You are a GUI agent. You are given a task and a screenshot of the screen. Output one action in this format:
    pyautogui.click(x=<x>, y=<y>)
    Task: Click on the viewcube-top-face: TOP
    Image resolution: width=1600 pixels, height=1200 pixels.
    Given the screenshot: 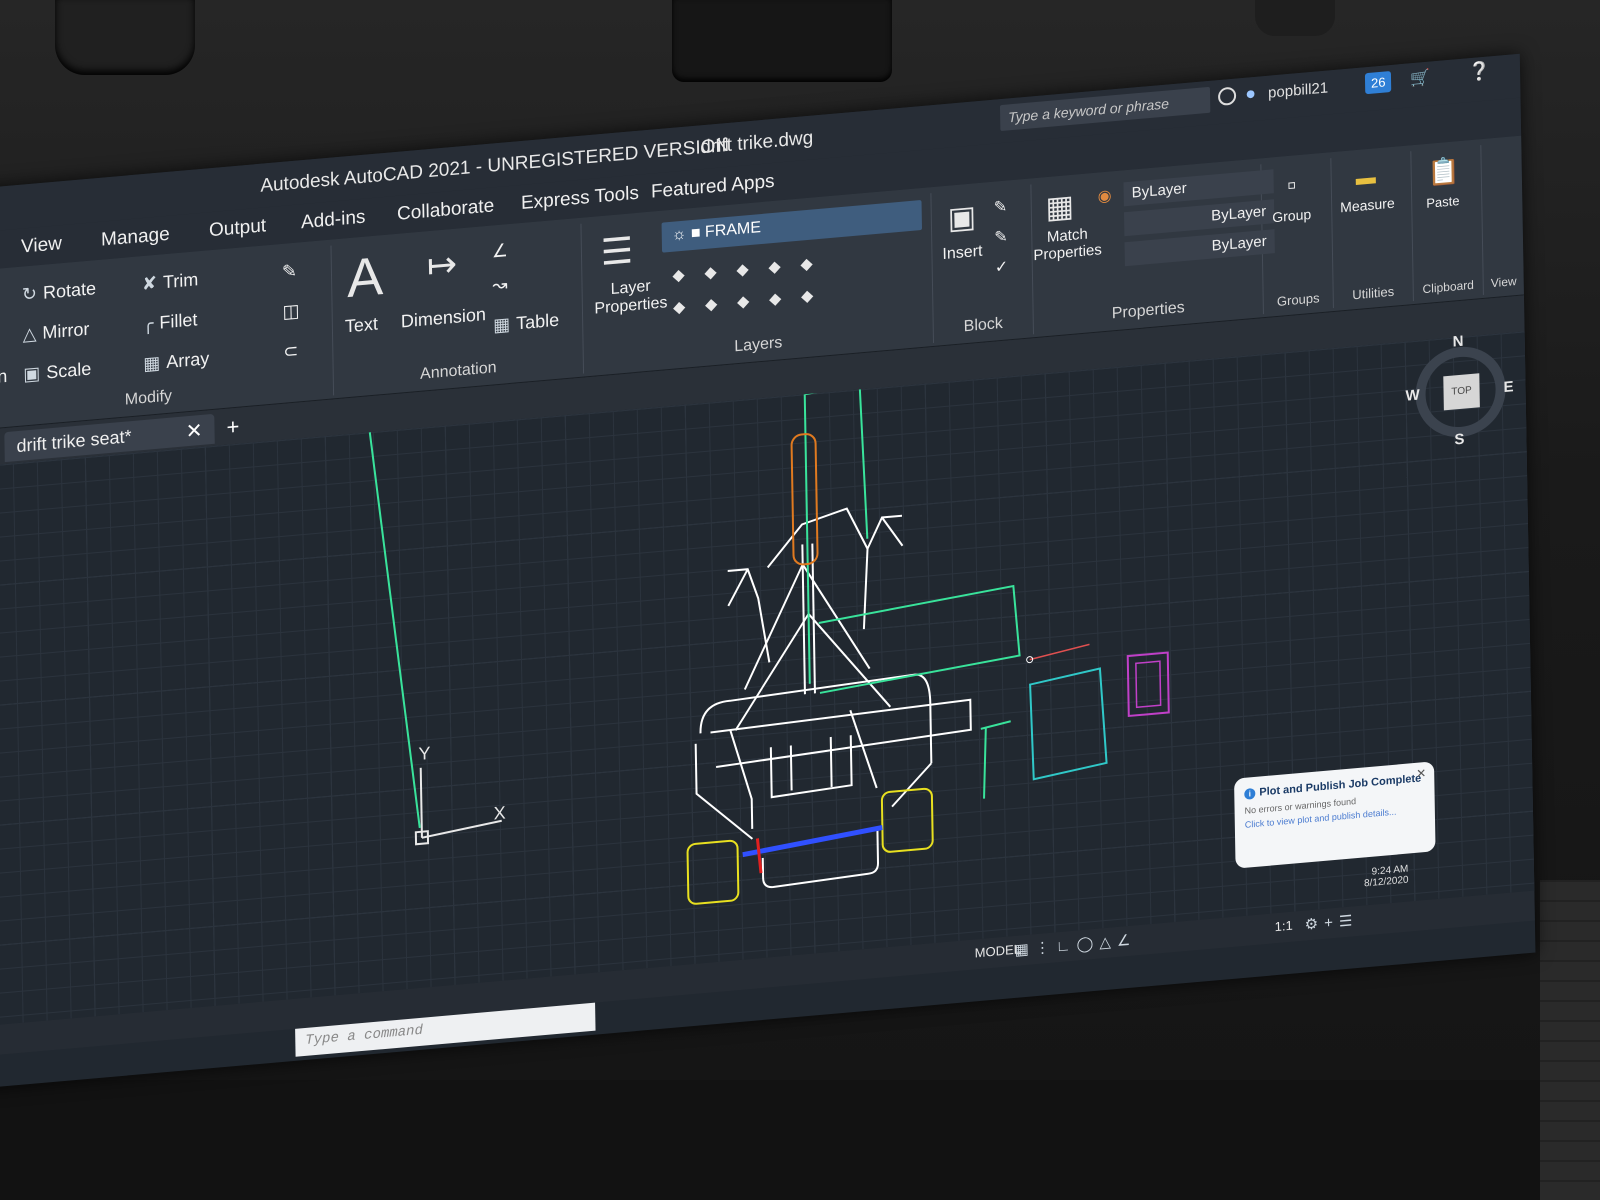 What is the action you would take?
    pyautogui.click(x=1461, y=392)
    